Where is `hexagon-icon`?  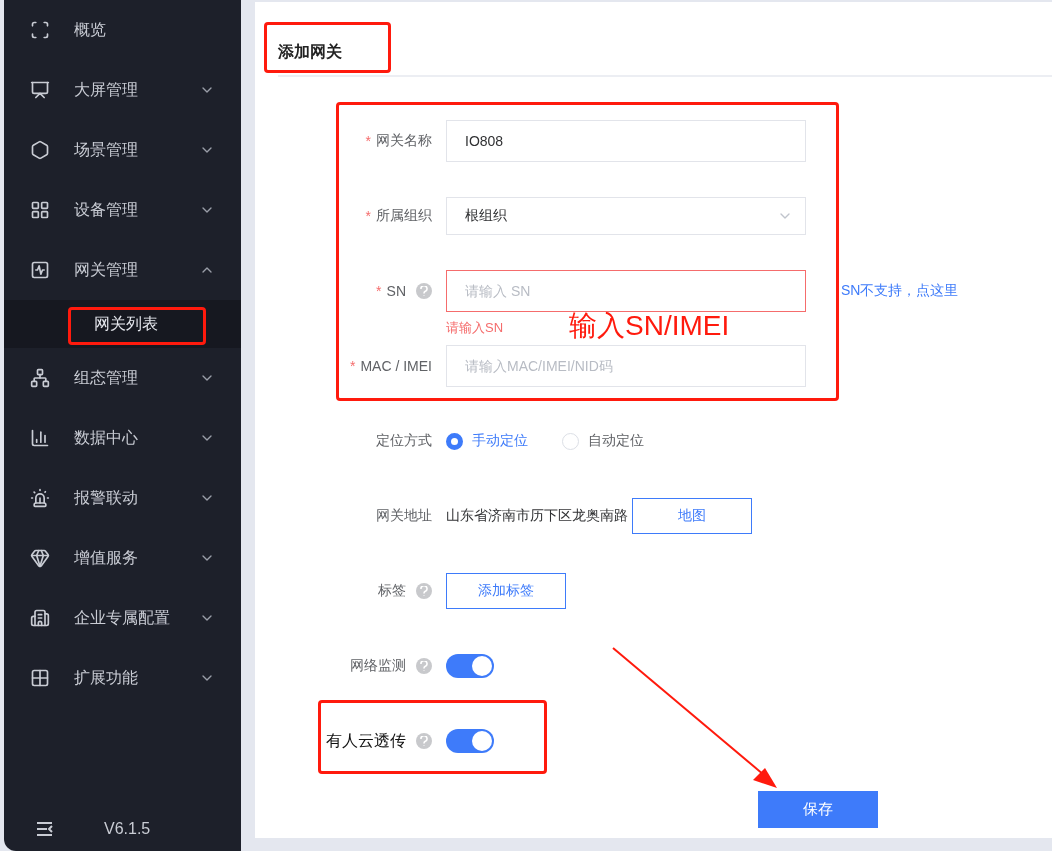 hexagon-icon is located at coordinates (40, 150).